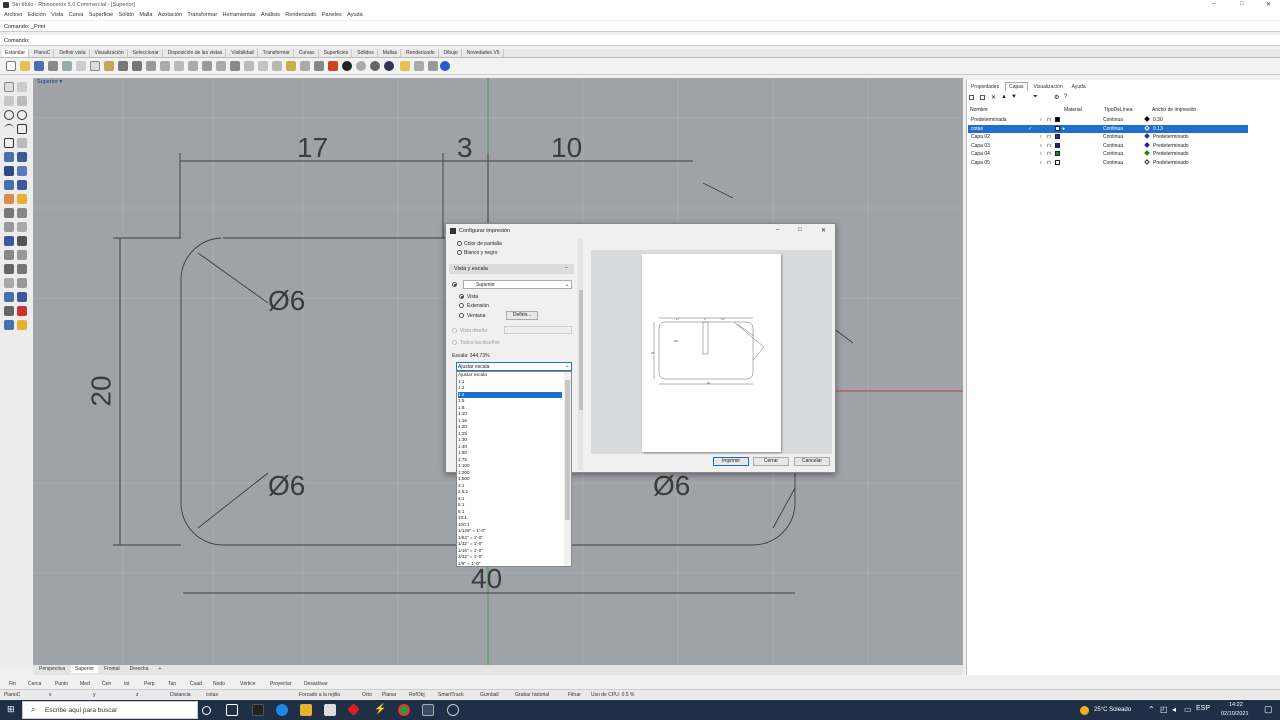 This screenshot has height=720, width=1280. What do you see at coordinates (319, 695) in the screenshot?
I see `status-grid-snap: Forzado a la rejilla` at bounding box center [319, 695].